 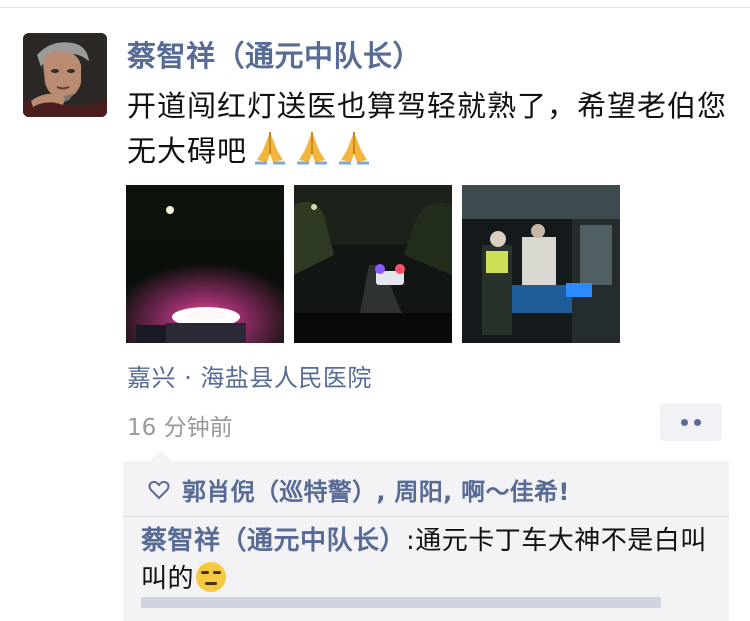 I want to click on post-location: 嘉兴 · 海盐县人民医院, so click(x=249, y=375).